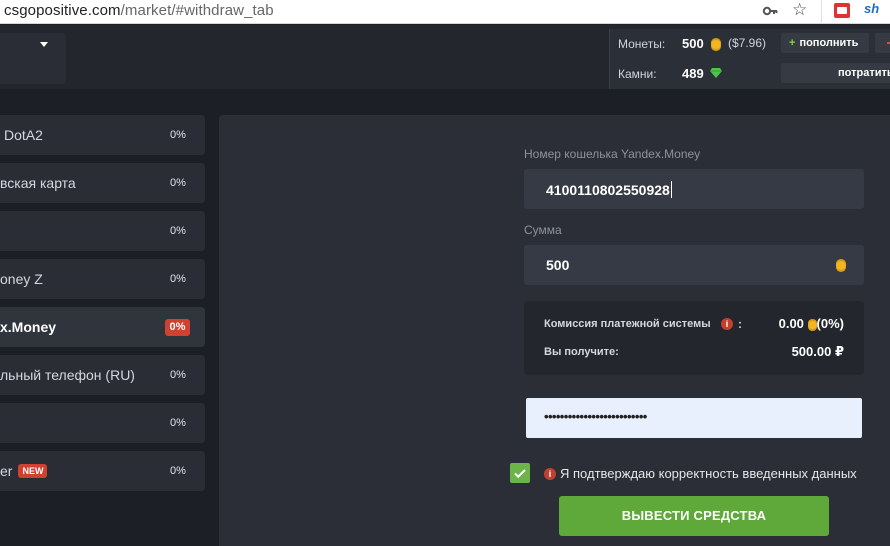 The width and height of the screenshot is (890, 546). What do you see at coordinates (830, 323) in the screenshot?
I see `fee-percent: (0%)` at bounding box center [830, 323].